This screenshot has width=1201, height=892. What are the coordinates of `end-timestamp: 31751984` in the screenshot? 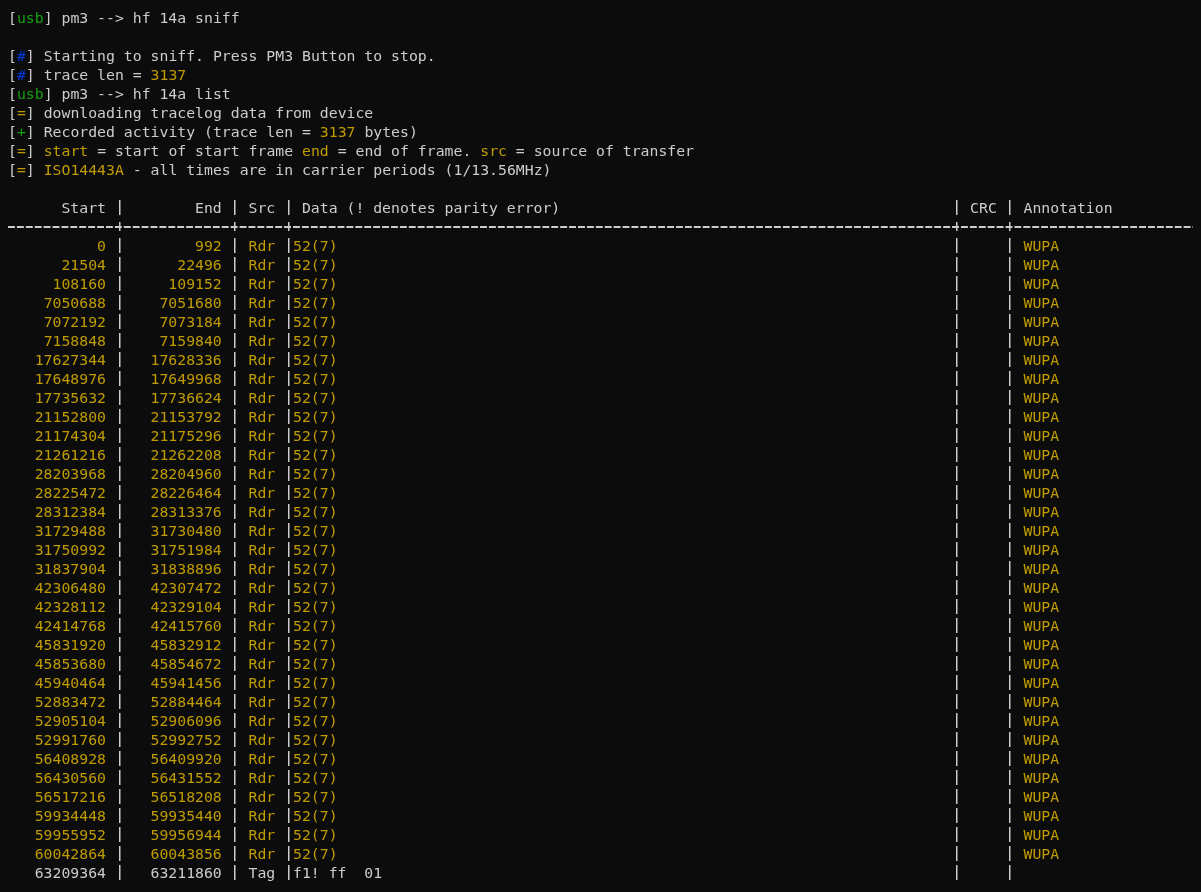 It's located at (186, 549).